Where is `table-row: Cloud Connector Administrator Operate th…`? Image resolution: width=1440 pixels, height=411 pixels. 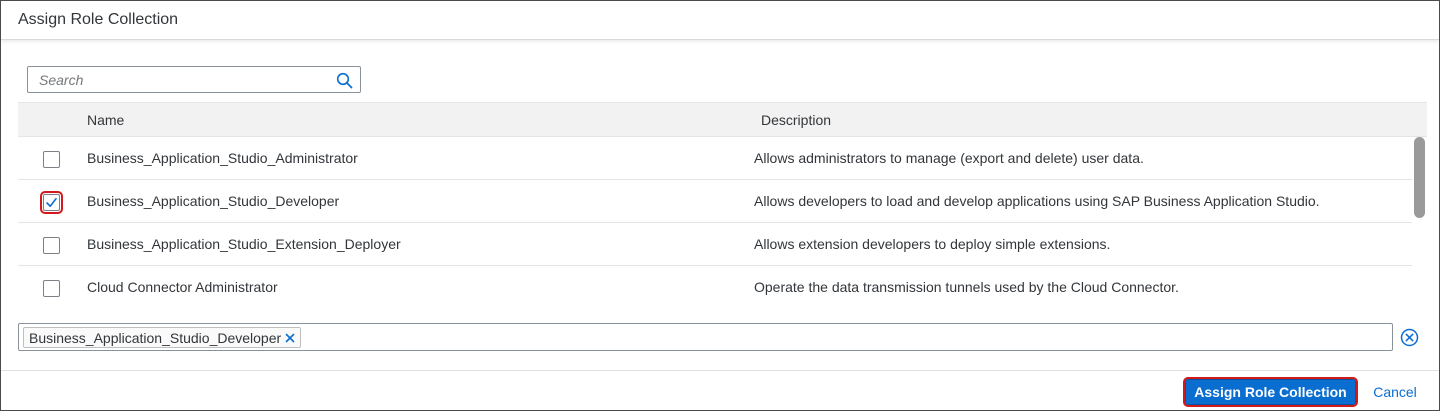
table-row: Cloud Connector Administrator Operate th… is located at coordinates (715, 286).